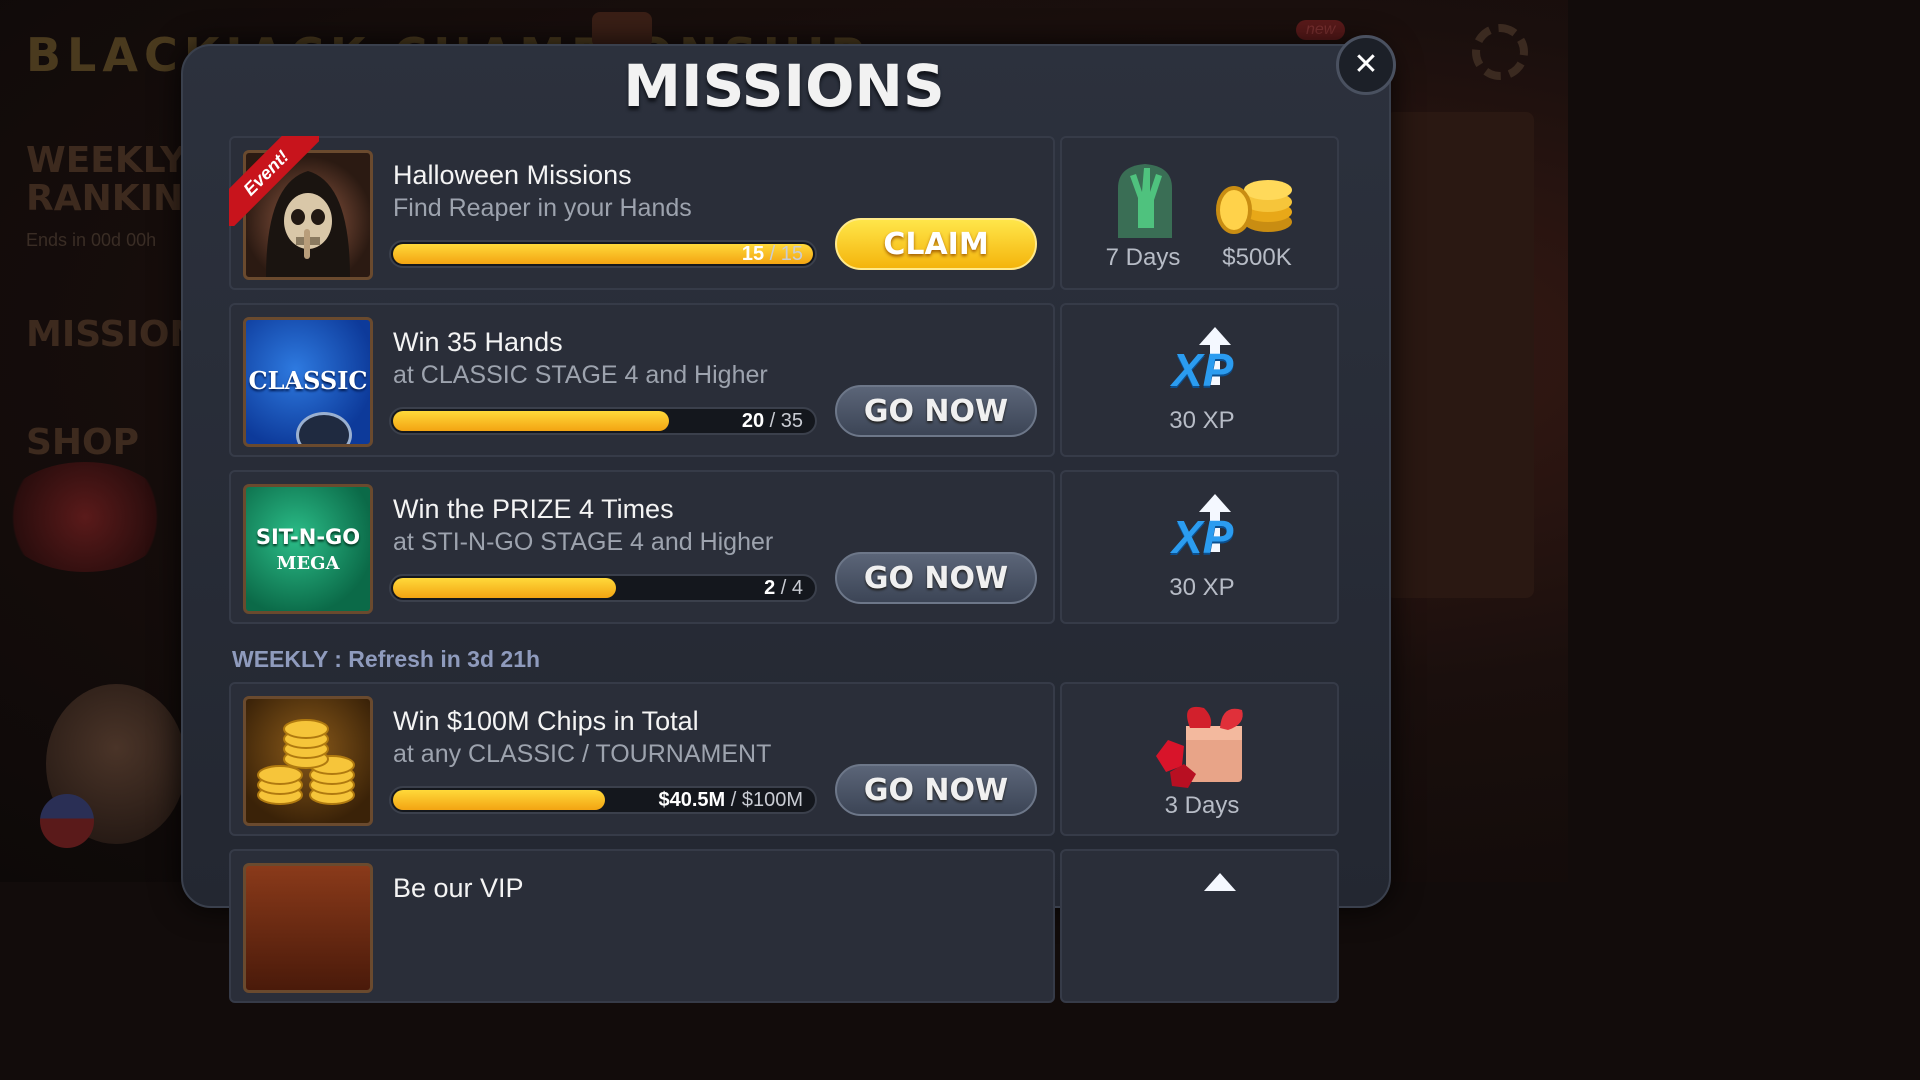 The width and height of the screenshot is (1920, 1080). Describe the element at coordinates (308, 563) in the screenshot. I see `thumbnail-sublabel: MEGA` at that location.